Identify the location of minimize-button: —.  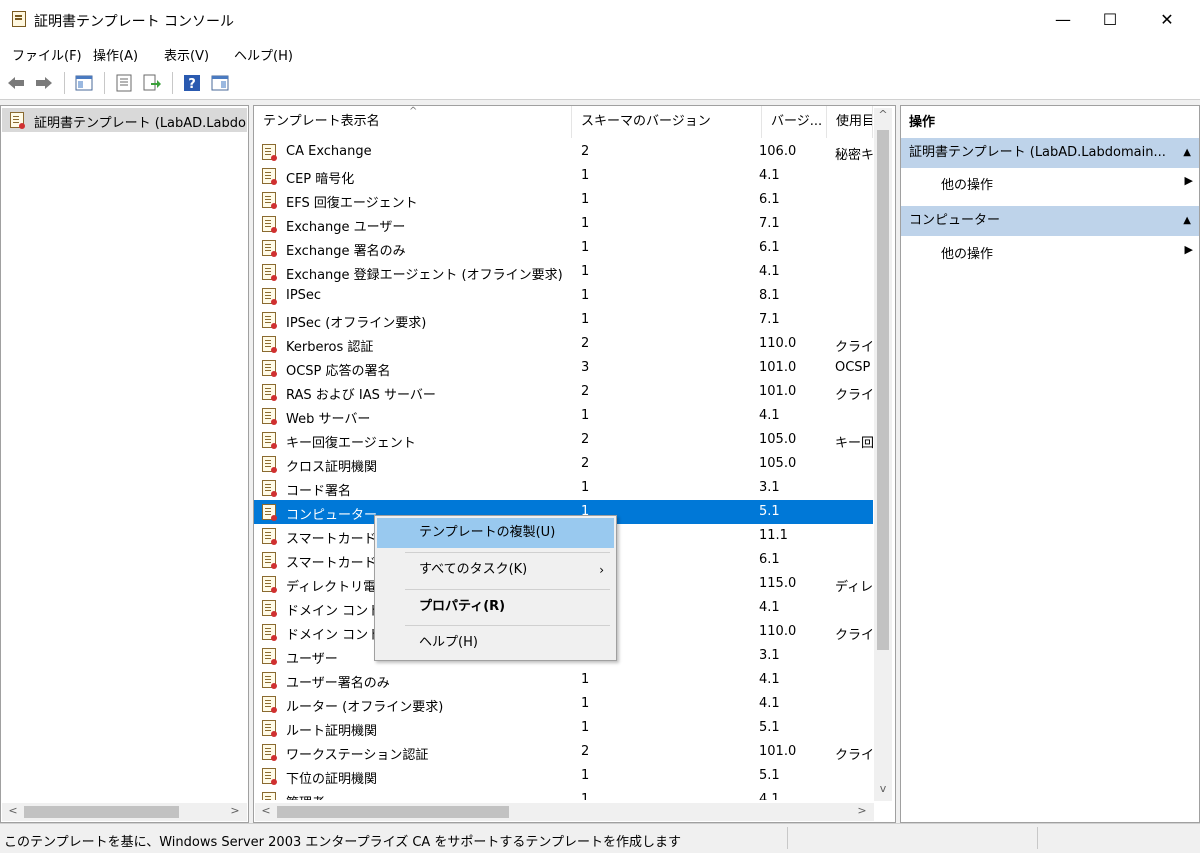
(1063, 20).